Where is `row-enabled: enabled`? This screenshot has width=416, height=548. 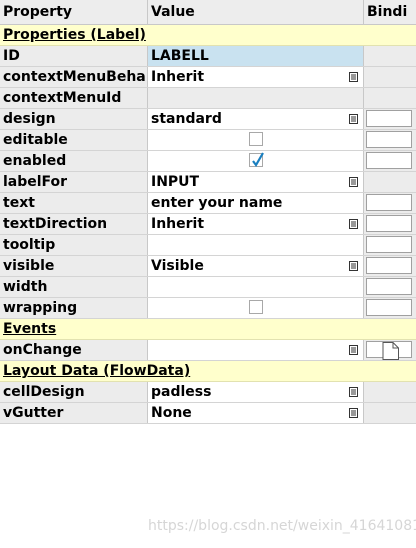
row-enabled: enabled is located at coordinates (208, 161).